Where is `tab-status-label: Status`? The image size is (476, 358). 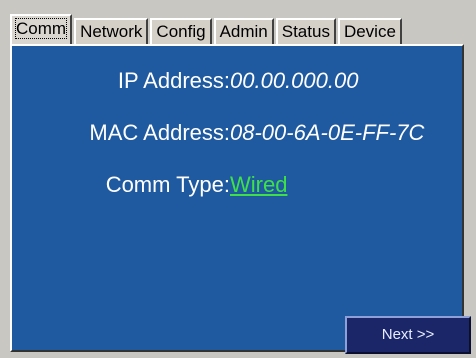
tab-status-label: Status is located at coordinates (305, 31).